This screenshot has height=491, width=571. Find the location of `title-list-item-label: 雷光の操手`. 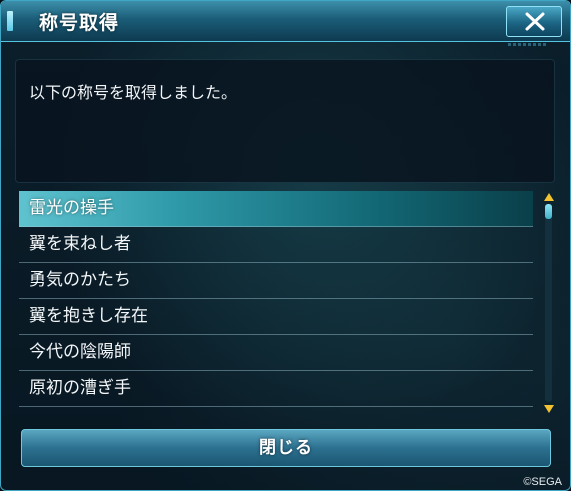

title-list-item-label: 雷光の操手 is located at coordinates (71, 208).